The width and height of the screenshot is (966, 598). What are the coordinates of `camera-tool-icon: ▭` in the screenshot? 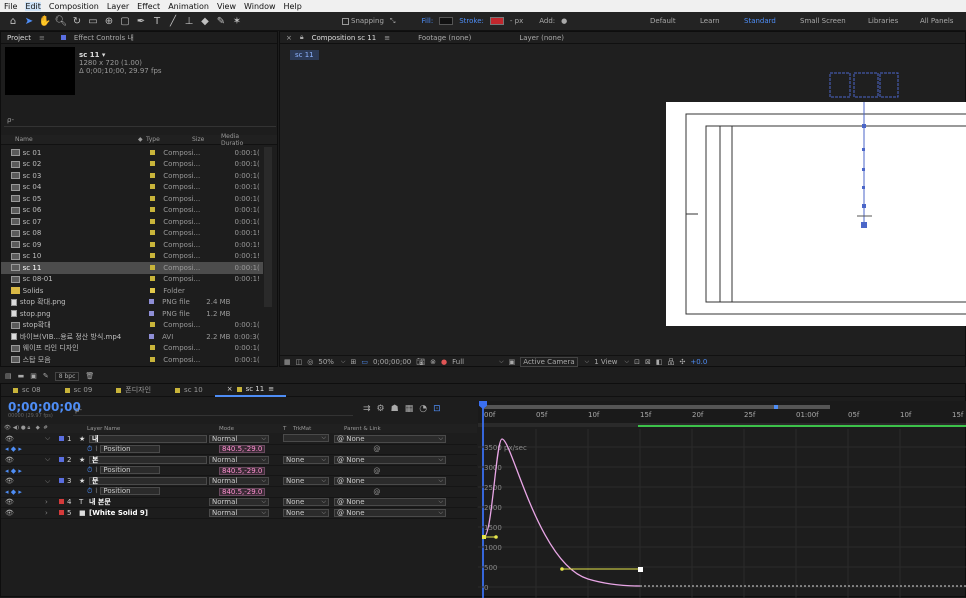 It's located at (93, 21).